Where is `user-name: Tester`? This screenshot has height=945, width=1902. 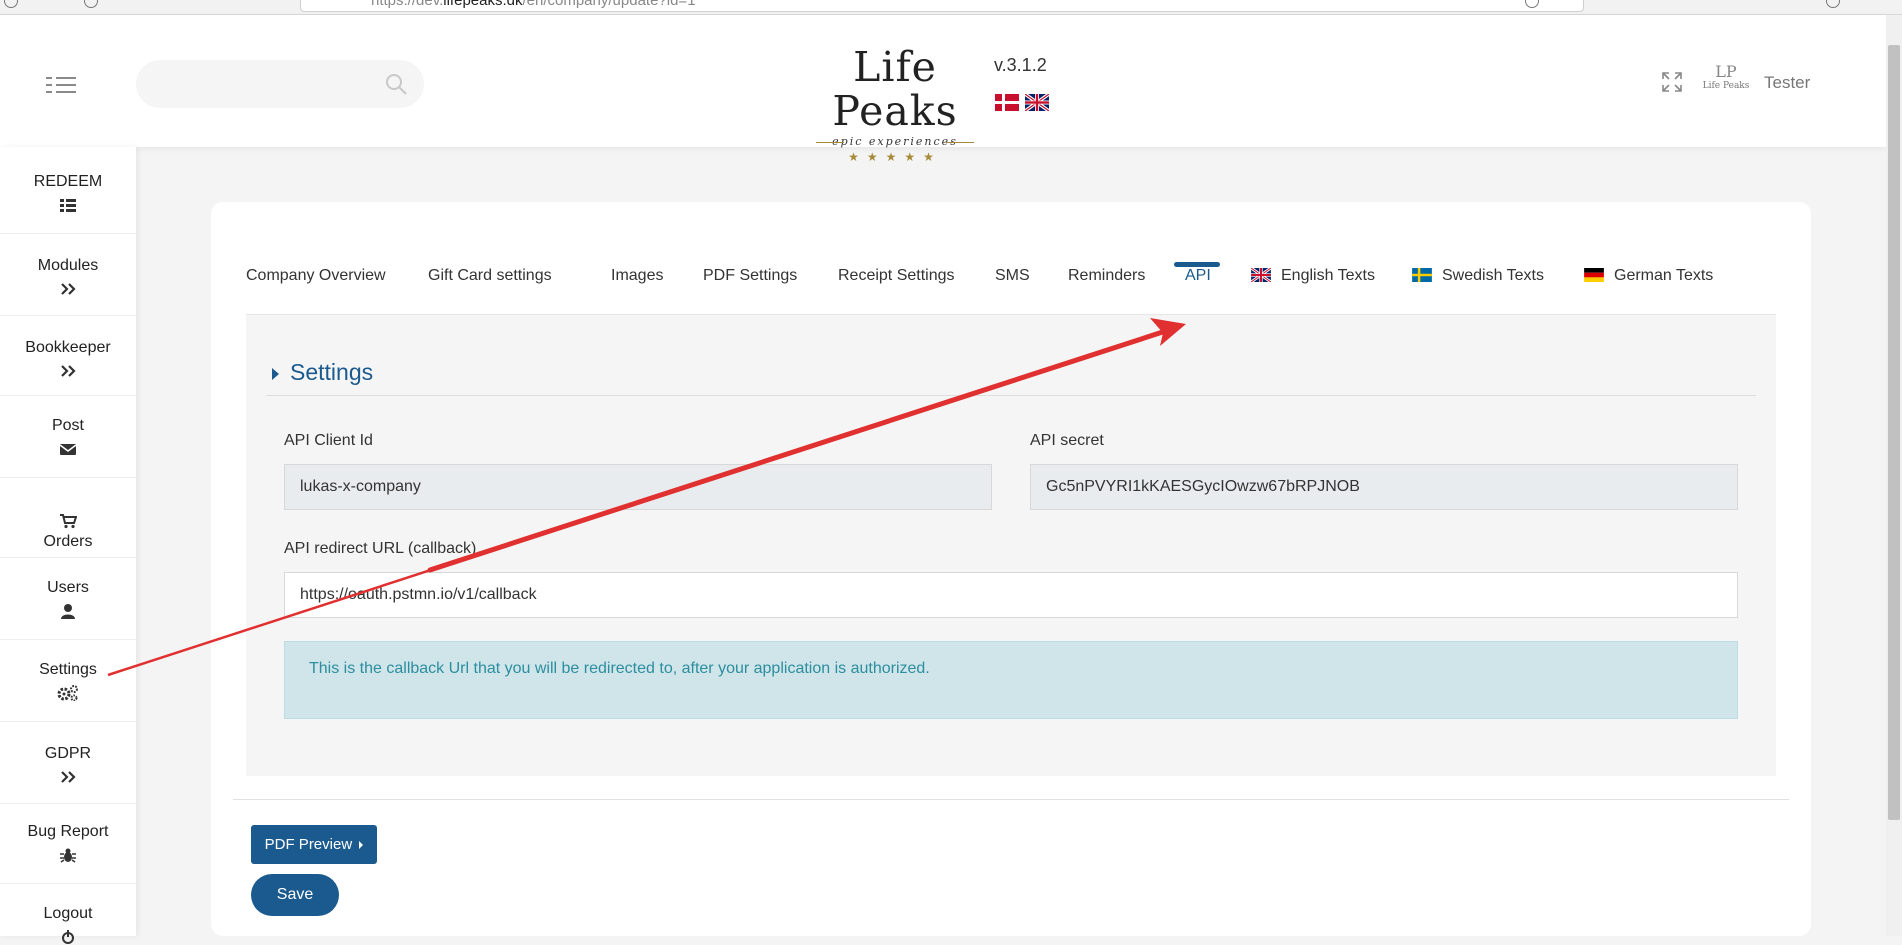 user-name: Tester is located at coordinates (1787, 83).